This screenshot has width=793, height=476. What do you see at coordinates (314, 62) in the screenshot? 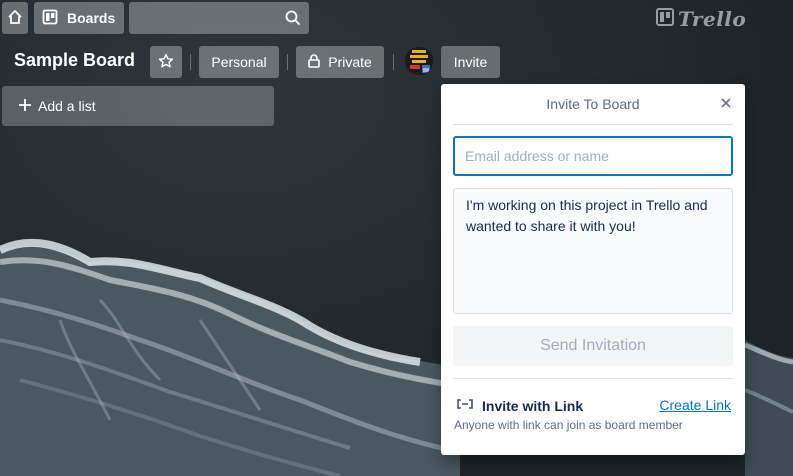
I see `lock-icon` at bounding box center [314, 62].